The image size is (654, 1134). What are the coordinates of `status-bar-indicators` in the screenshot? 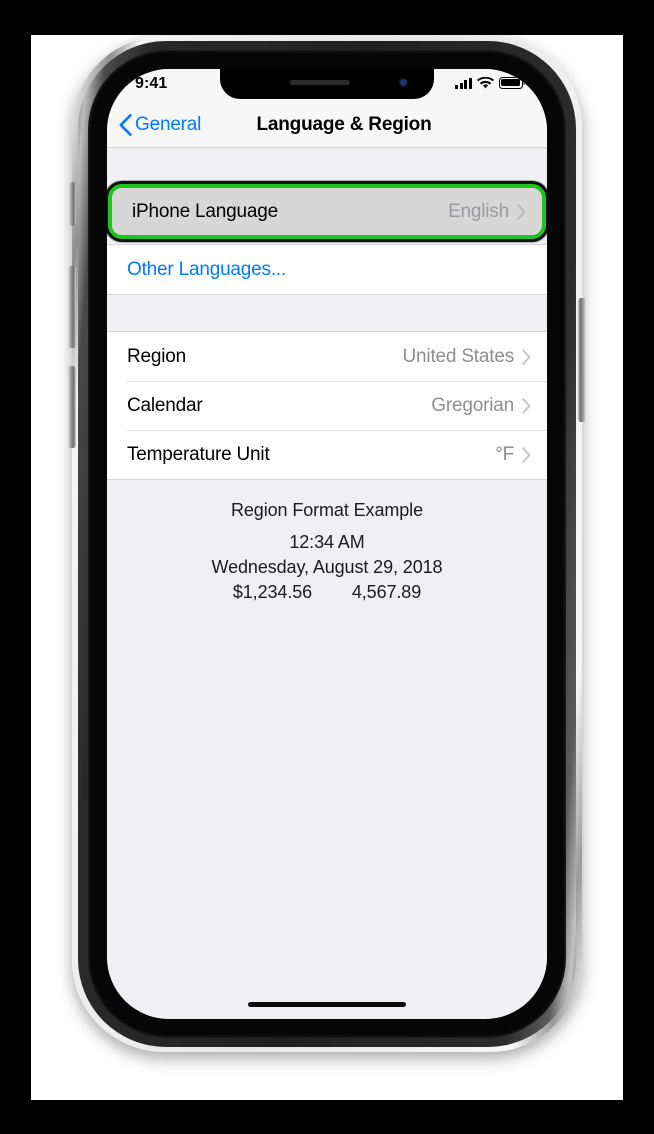 It's located at (490, 83).